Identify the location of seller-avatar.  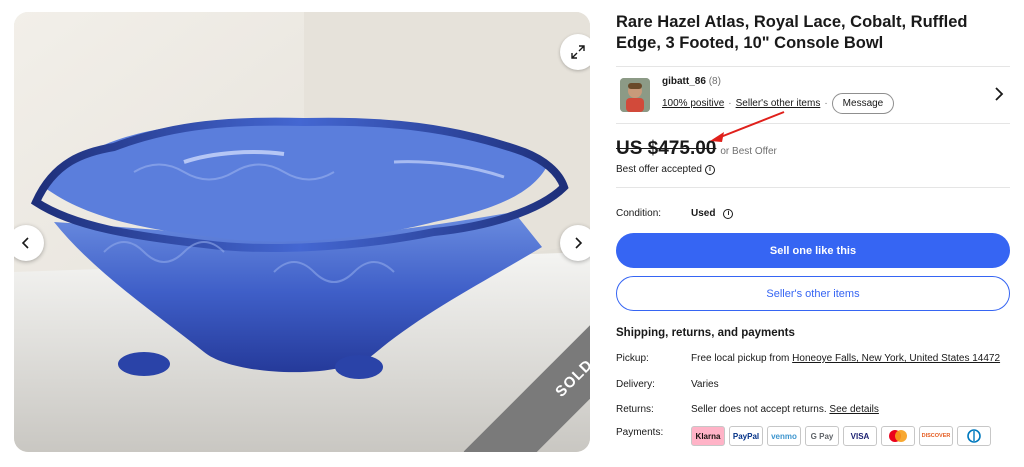
(635, 95).